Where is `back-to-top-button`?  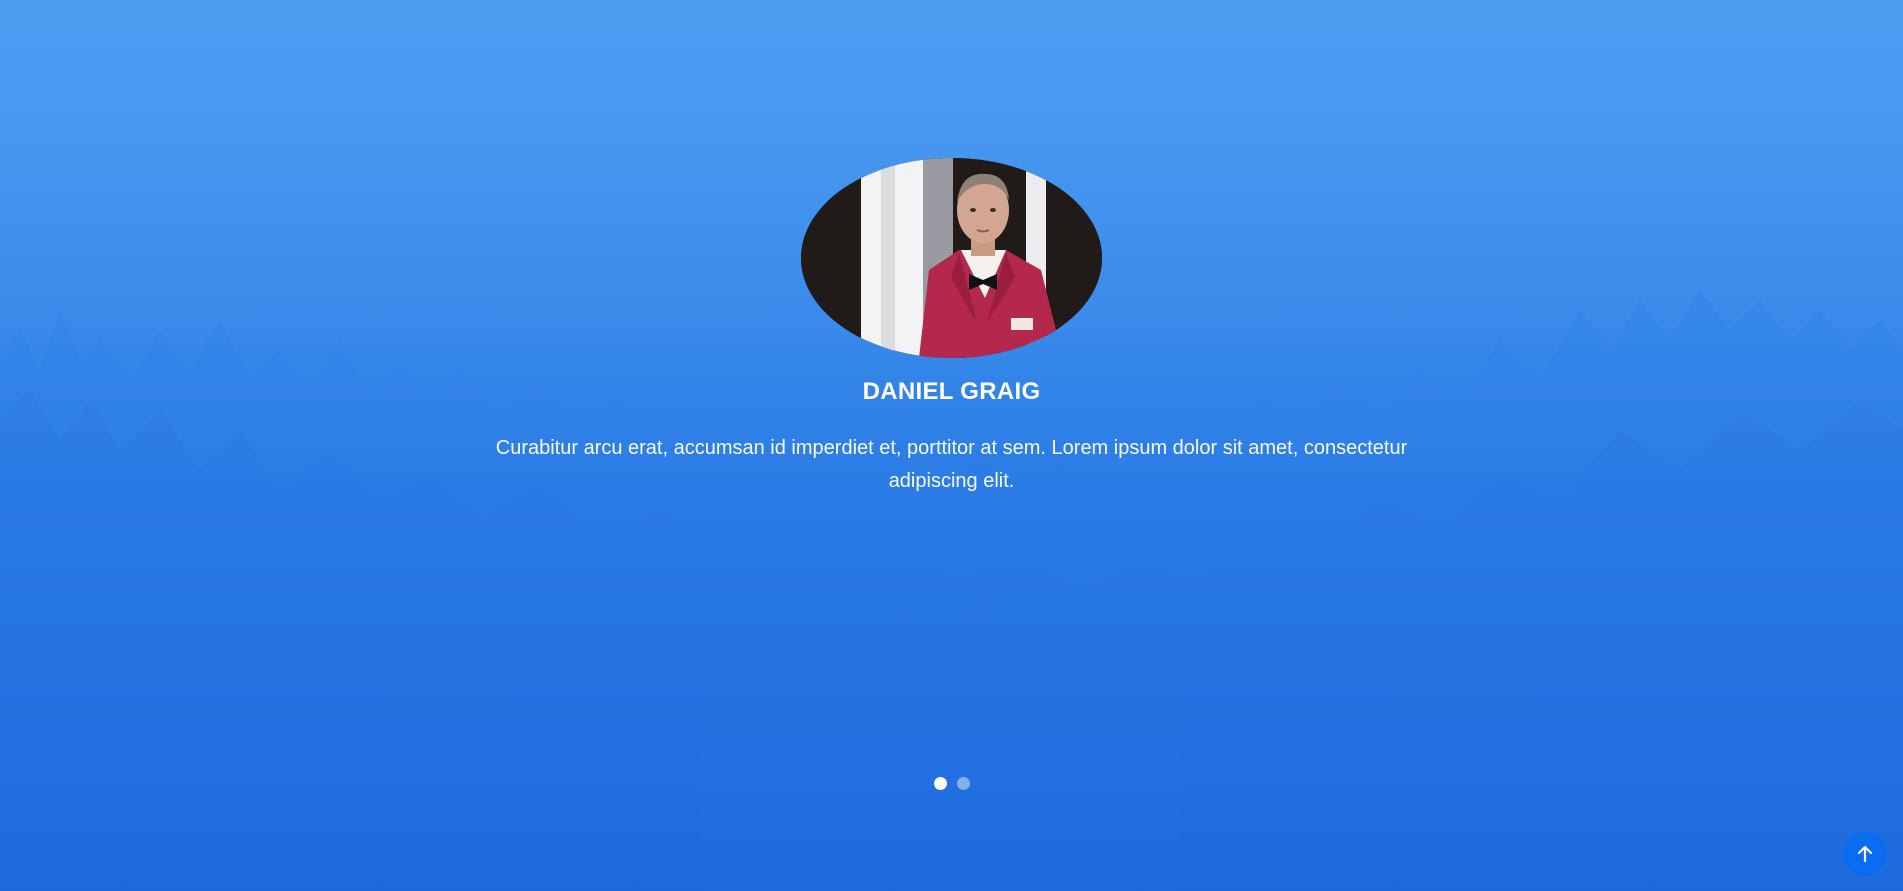 back-to-top-button is located at coordinates (1865, 854).